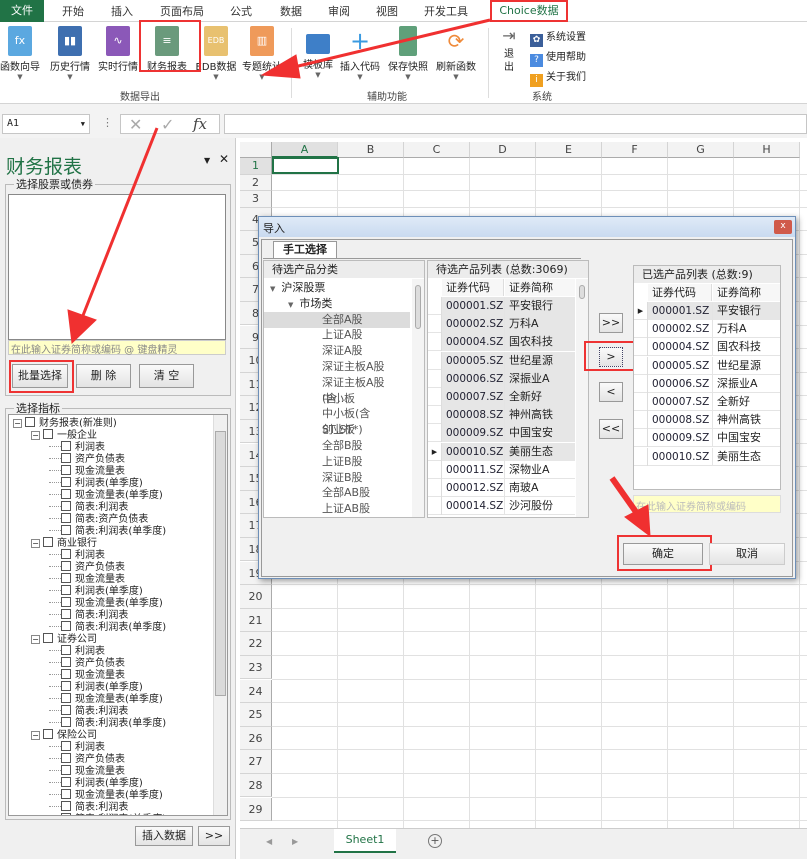  I want to click on row-header: 1, so click(256, 166).